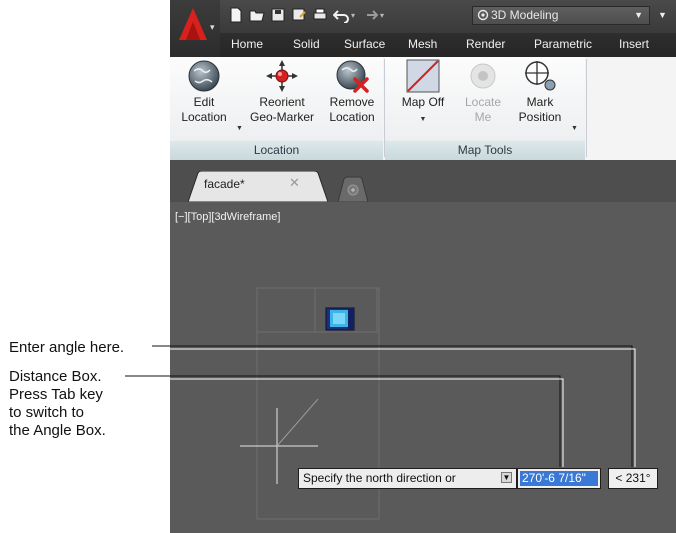 The image size is (676, 533). I want to click on tab-solid: Solid, so click(306, 44).